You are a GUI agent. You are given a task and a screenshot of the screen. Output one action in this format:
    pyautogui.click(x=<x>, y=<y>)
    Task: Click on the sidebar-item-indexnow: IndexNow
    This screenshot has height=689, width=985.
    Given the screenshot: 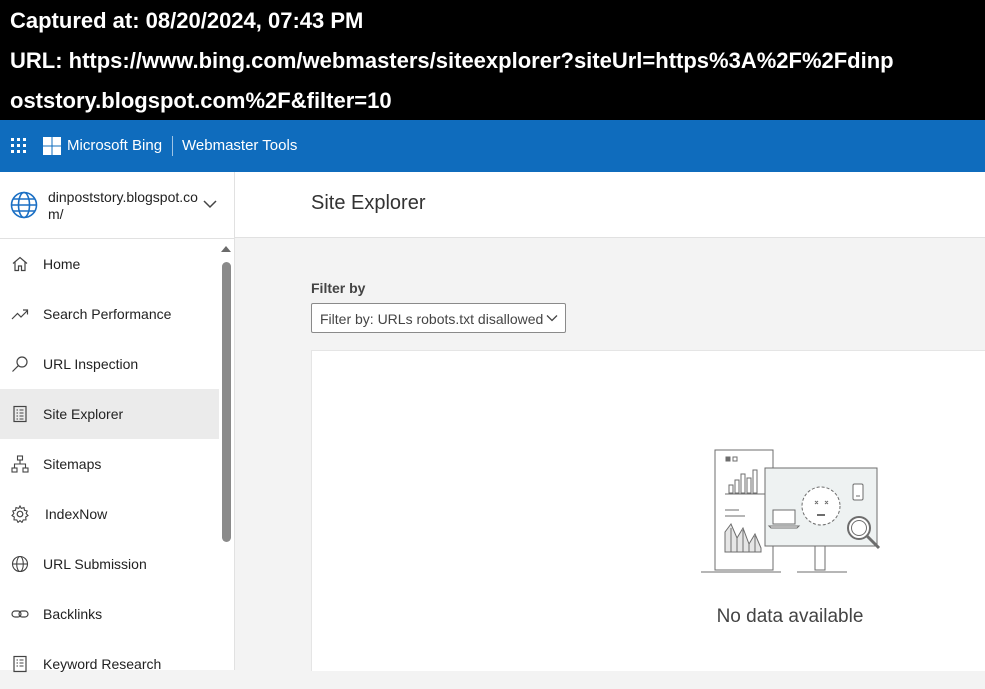 What is the action you would take?
    pyautogui.click(x=109, y=514)
    